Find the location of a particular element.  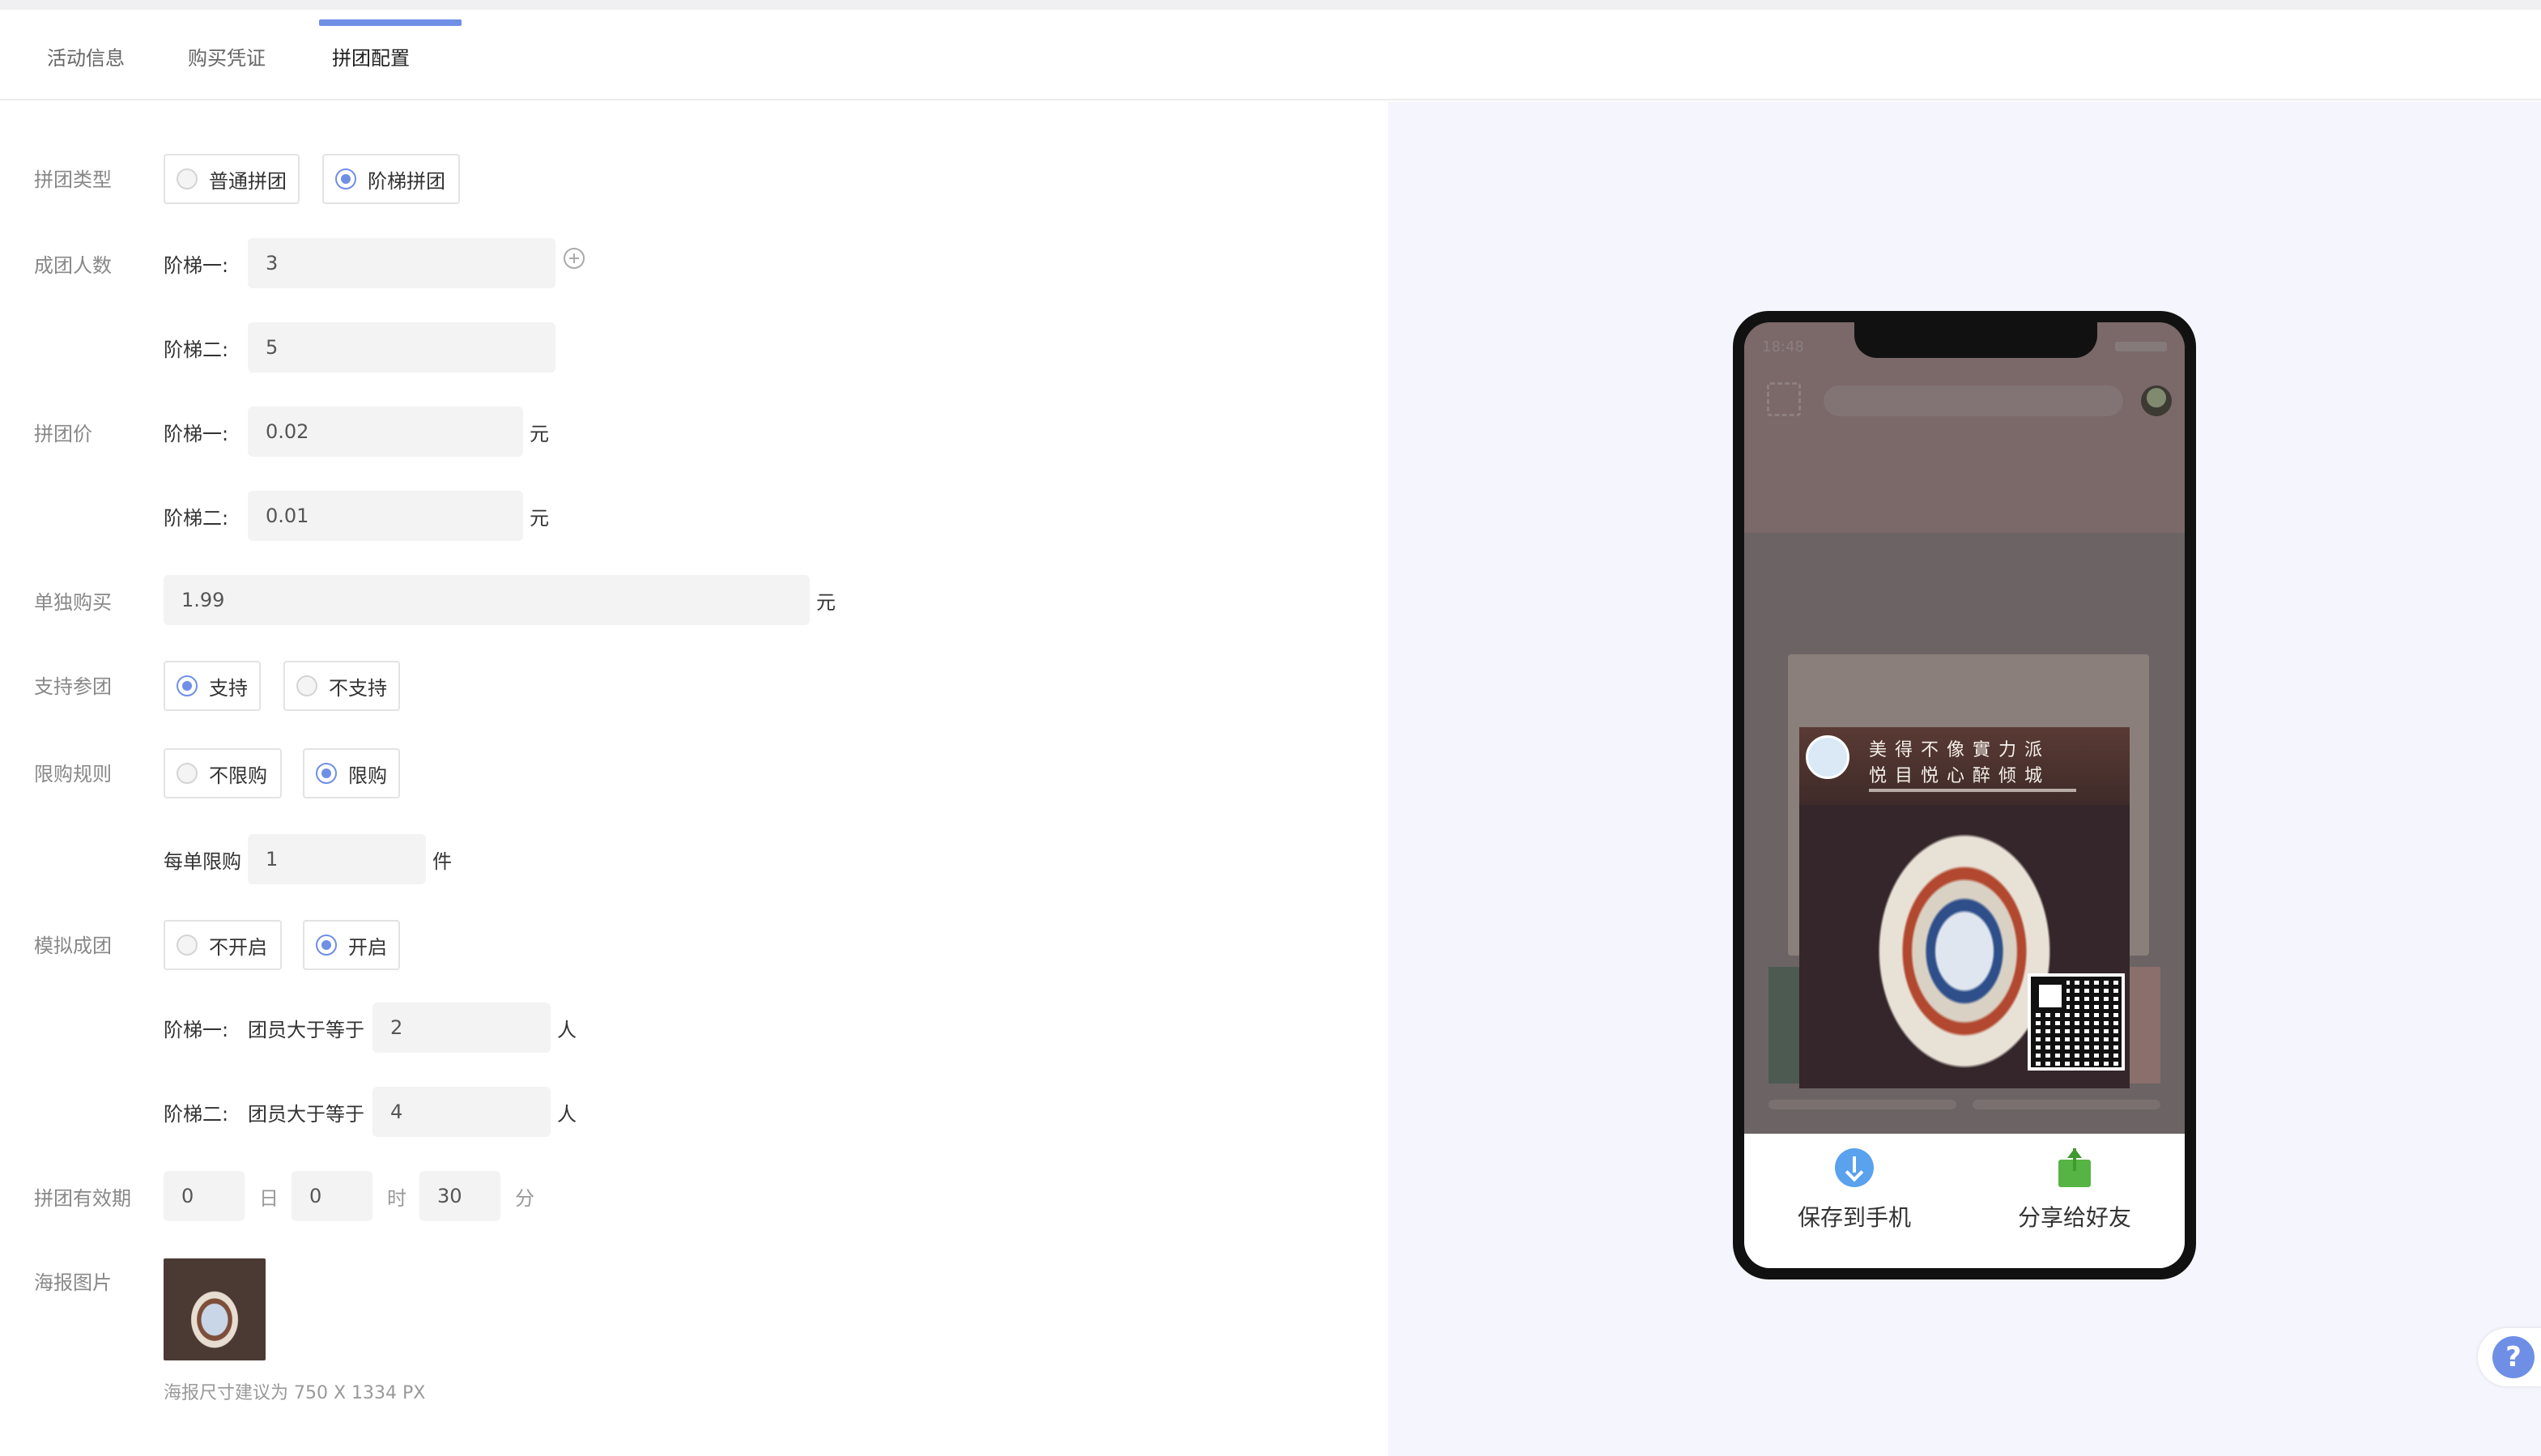

status-time: 18:48 is located at coordinates (1783, 346).